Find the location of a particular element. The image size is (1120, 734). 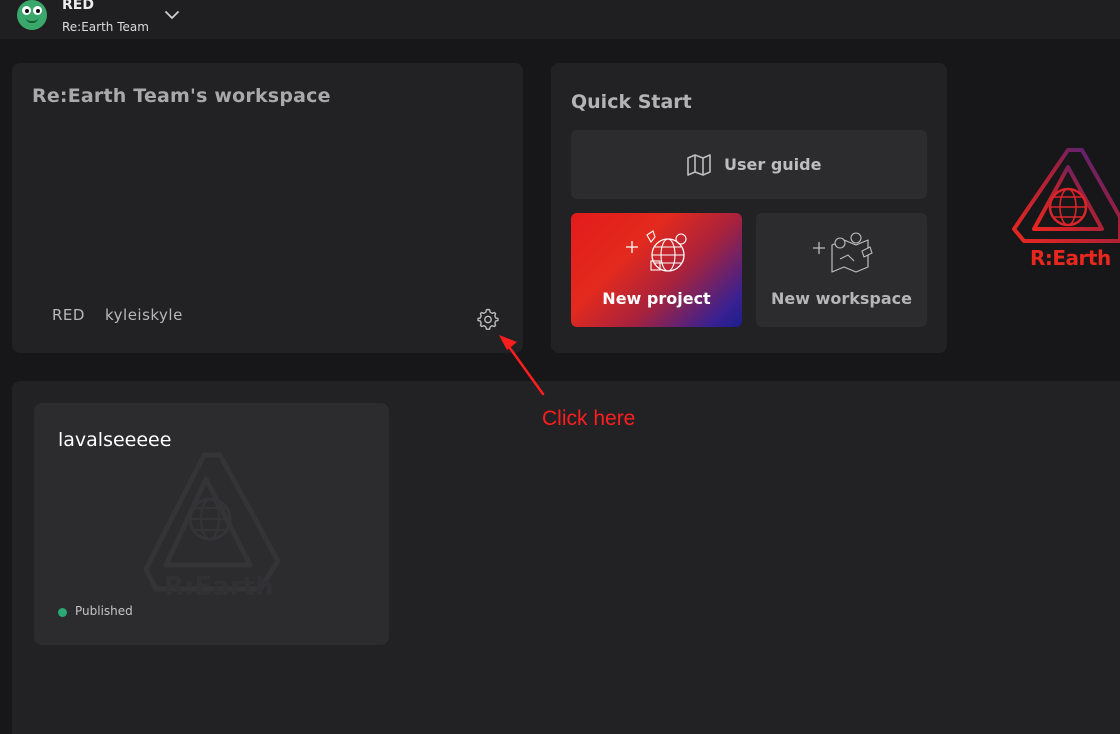

project-name: lavalseeeee is located at coordinates (115, 440).